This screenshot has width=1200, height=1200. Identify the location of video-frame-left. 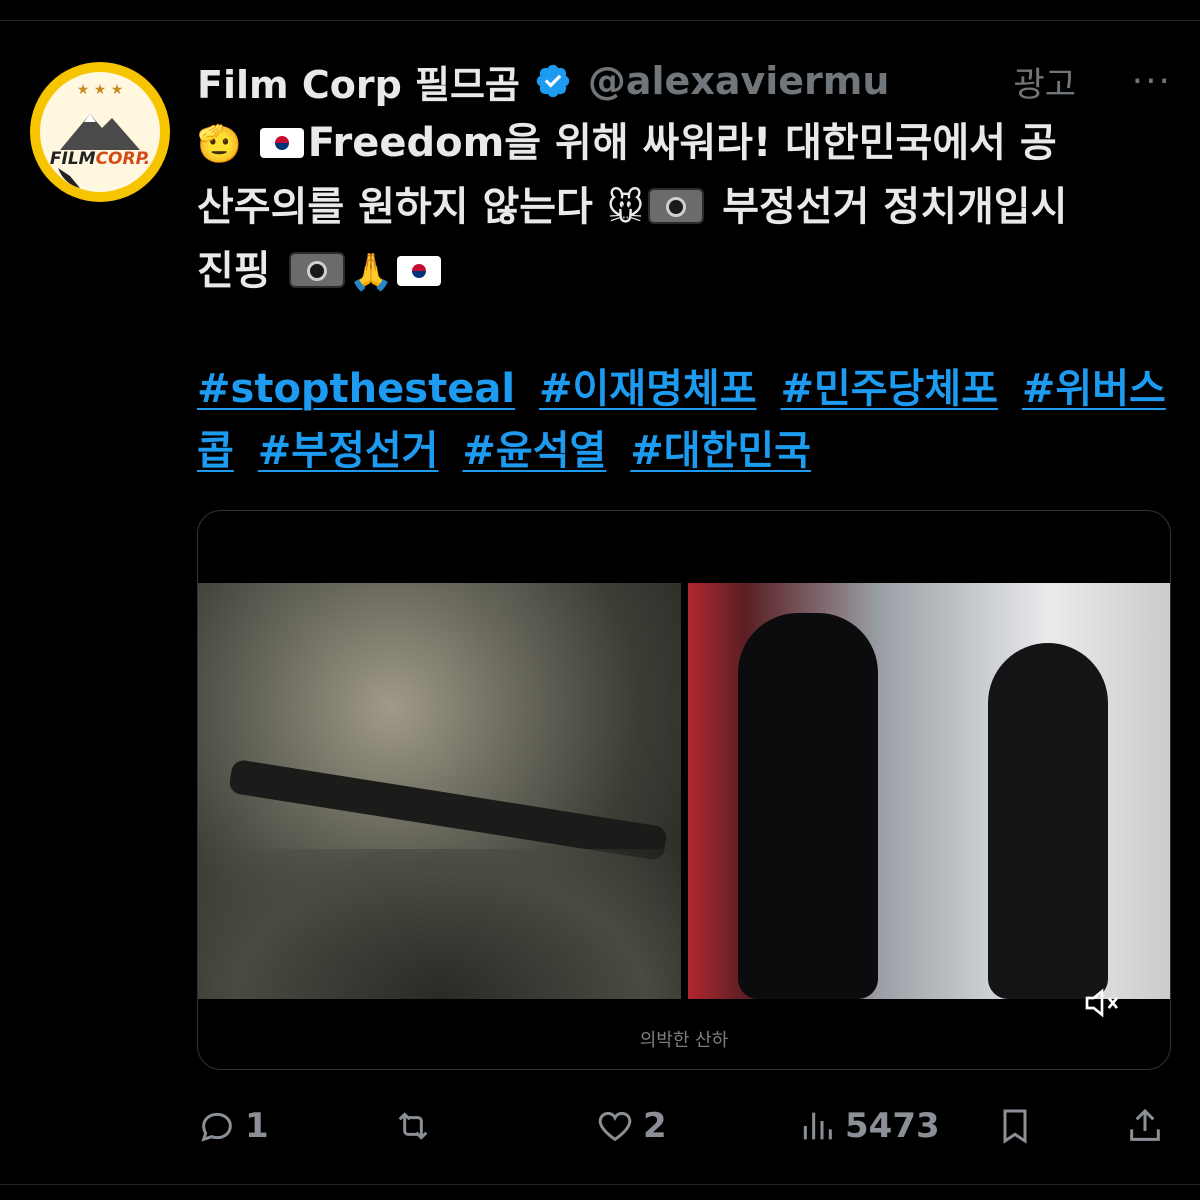
(439, 791).